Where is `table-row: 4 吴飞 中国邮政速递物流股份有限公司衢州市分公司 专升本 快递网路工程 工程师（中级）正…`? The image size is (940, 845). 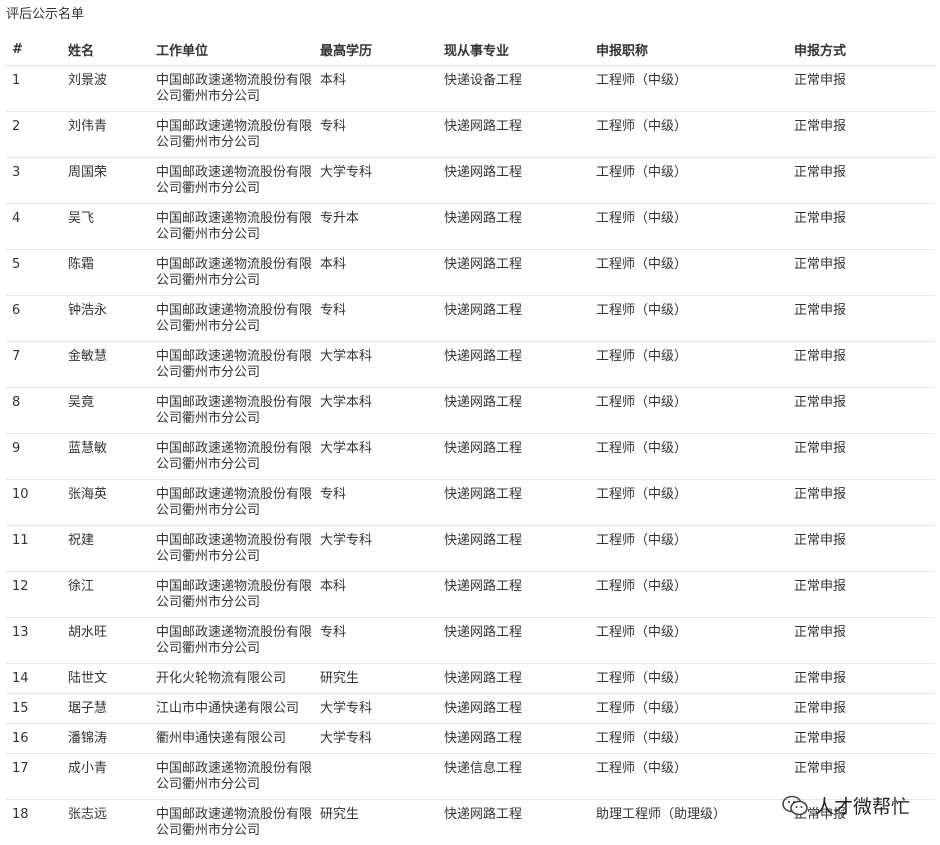 table-row: 4 吴飞 中国邮政速递物流股份有限公司衢州市分公司 专升本 快递网路工程 工程师（中级）正… is located at coordinates (470, 226).